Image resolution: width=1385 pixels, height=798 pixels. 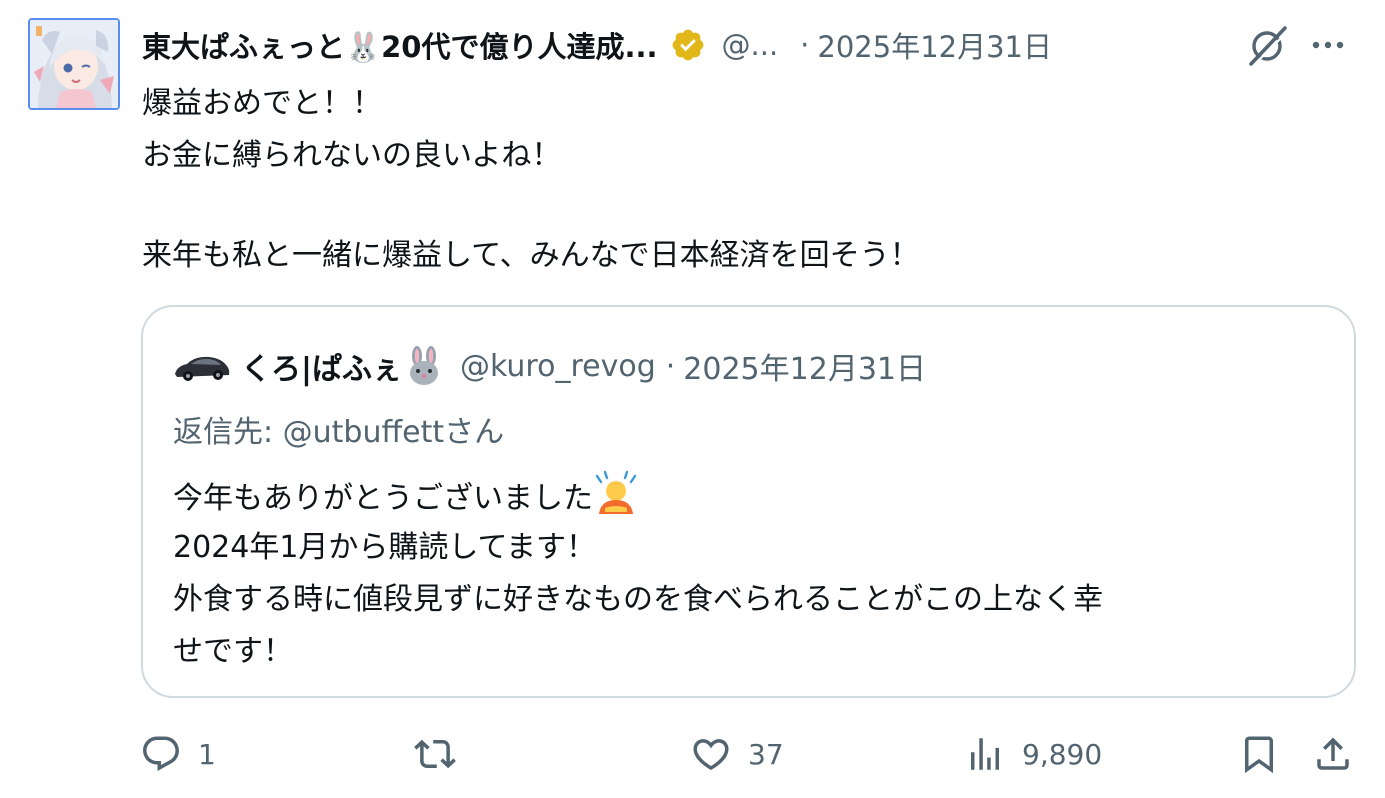 What do you see at coordinates (985, 754) in the screenshot?
I see `views-icon` at bounding box center [985, 754].